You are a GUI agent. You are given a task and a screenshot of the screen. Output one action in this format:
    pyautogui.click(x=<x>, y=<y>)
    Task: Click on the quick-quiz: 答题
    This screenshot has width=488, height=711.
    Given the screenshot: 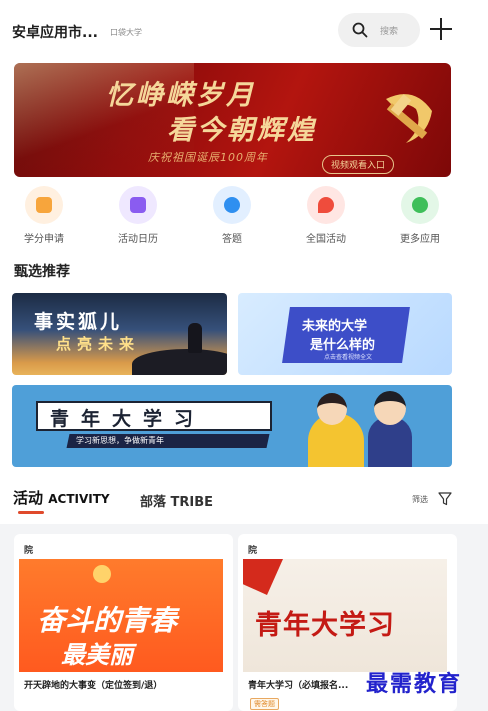 What is the action you would take?
    pyautogui.click(x=232, y=215)
    